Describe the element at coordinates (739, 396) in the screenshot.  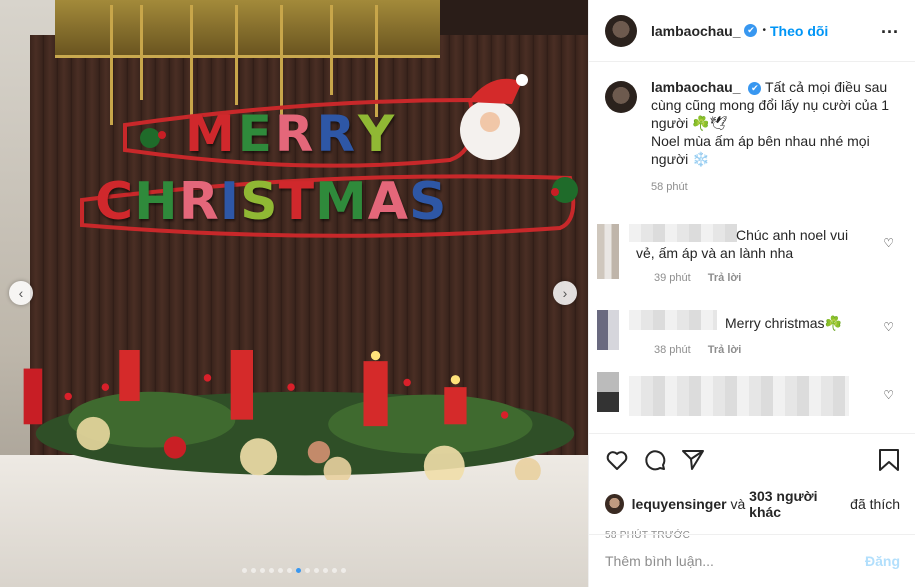
I see `blurred-comment` at that location.